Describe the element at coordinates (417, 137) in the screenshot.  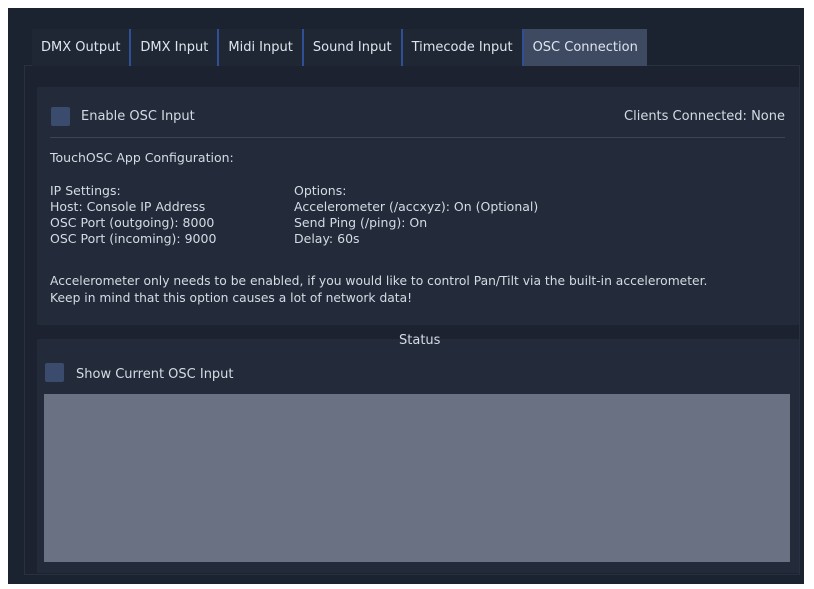
I see `divider` at that location.